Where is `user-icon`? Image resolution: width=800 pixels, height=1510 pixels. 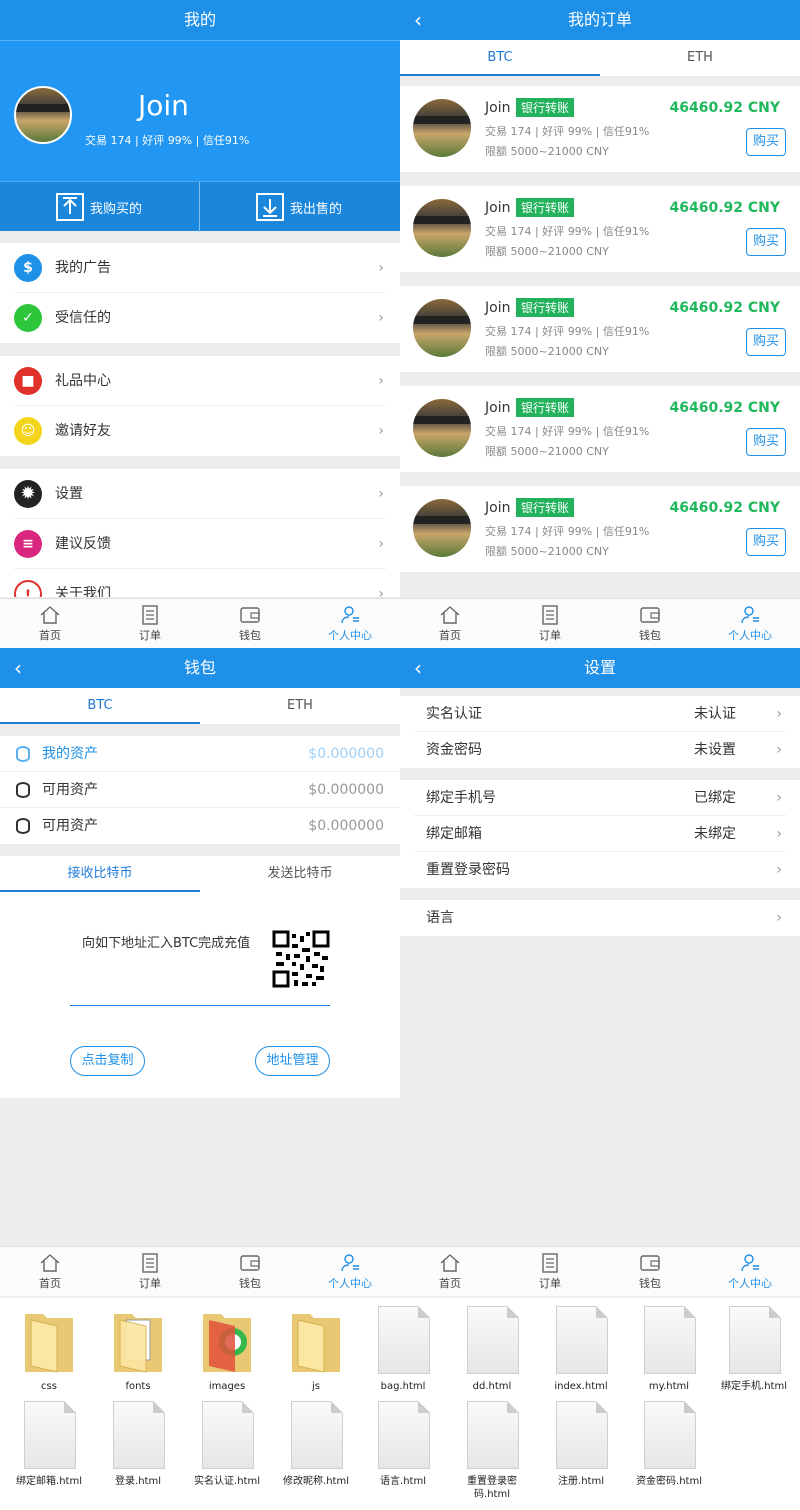 user-icon is located at coordinates (750, 1263).